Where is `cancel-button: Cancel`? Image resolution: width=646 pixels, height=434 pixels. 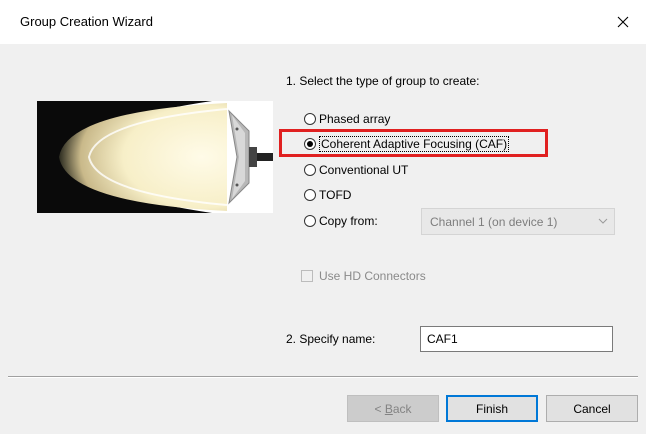 cancel-button: Cancel is located at coordinates (592, 408).